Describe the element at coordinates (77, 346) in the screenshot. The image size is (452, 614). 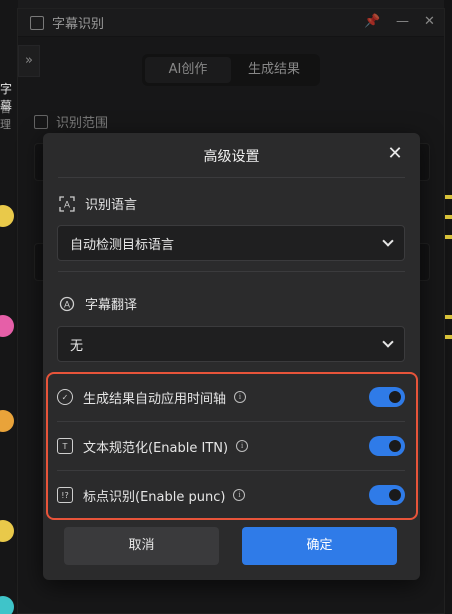
I see `translation-select-value: 无` at that location.